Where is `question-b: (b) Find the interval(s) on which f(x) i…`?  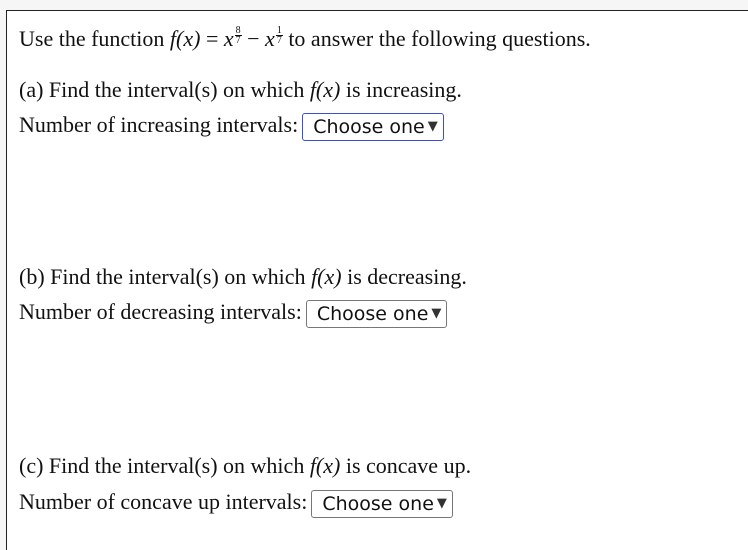
question-b: (b) Find the interval(s) on which f(x) i… is located at coordinates (243, 277).